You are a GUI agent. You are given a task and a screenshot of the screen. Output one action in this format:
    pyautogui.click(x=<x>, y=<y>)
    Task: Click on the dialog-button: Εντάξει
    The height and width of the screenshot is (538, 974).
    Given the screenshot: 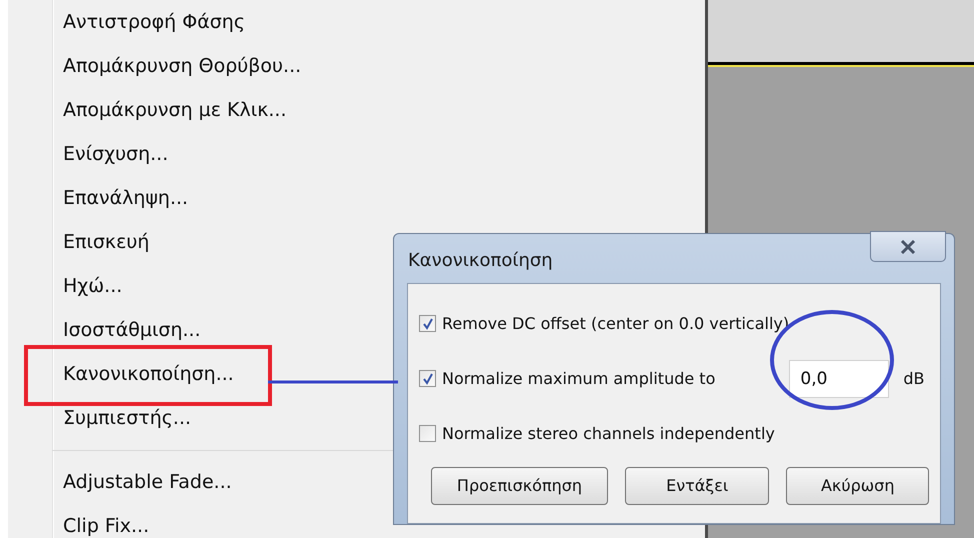 What is the action you would take?
    pyautogui.click(x=697, y=486)
    